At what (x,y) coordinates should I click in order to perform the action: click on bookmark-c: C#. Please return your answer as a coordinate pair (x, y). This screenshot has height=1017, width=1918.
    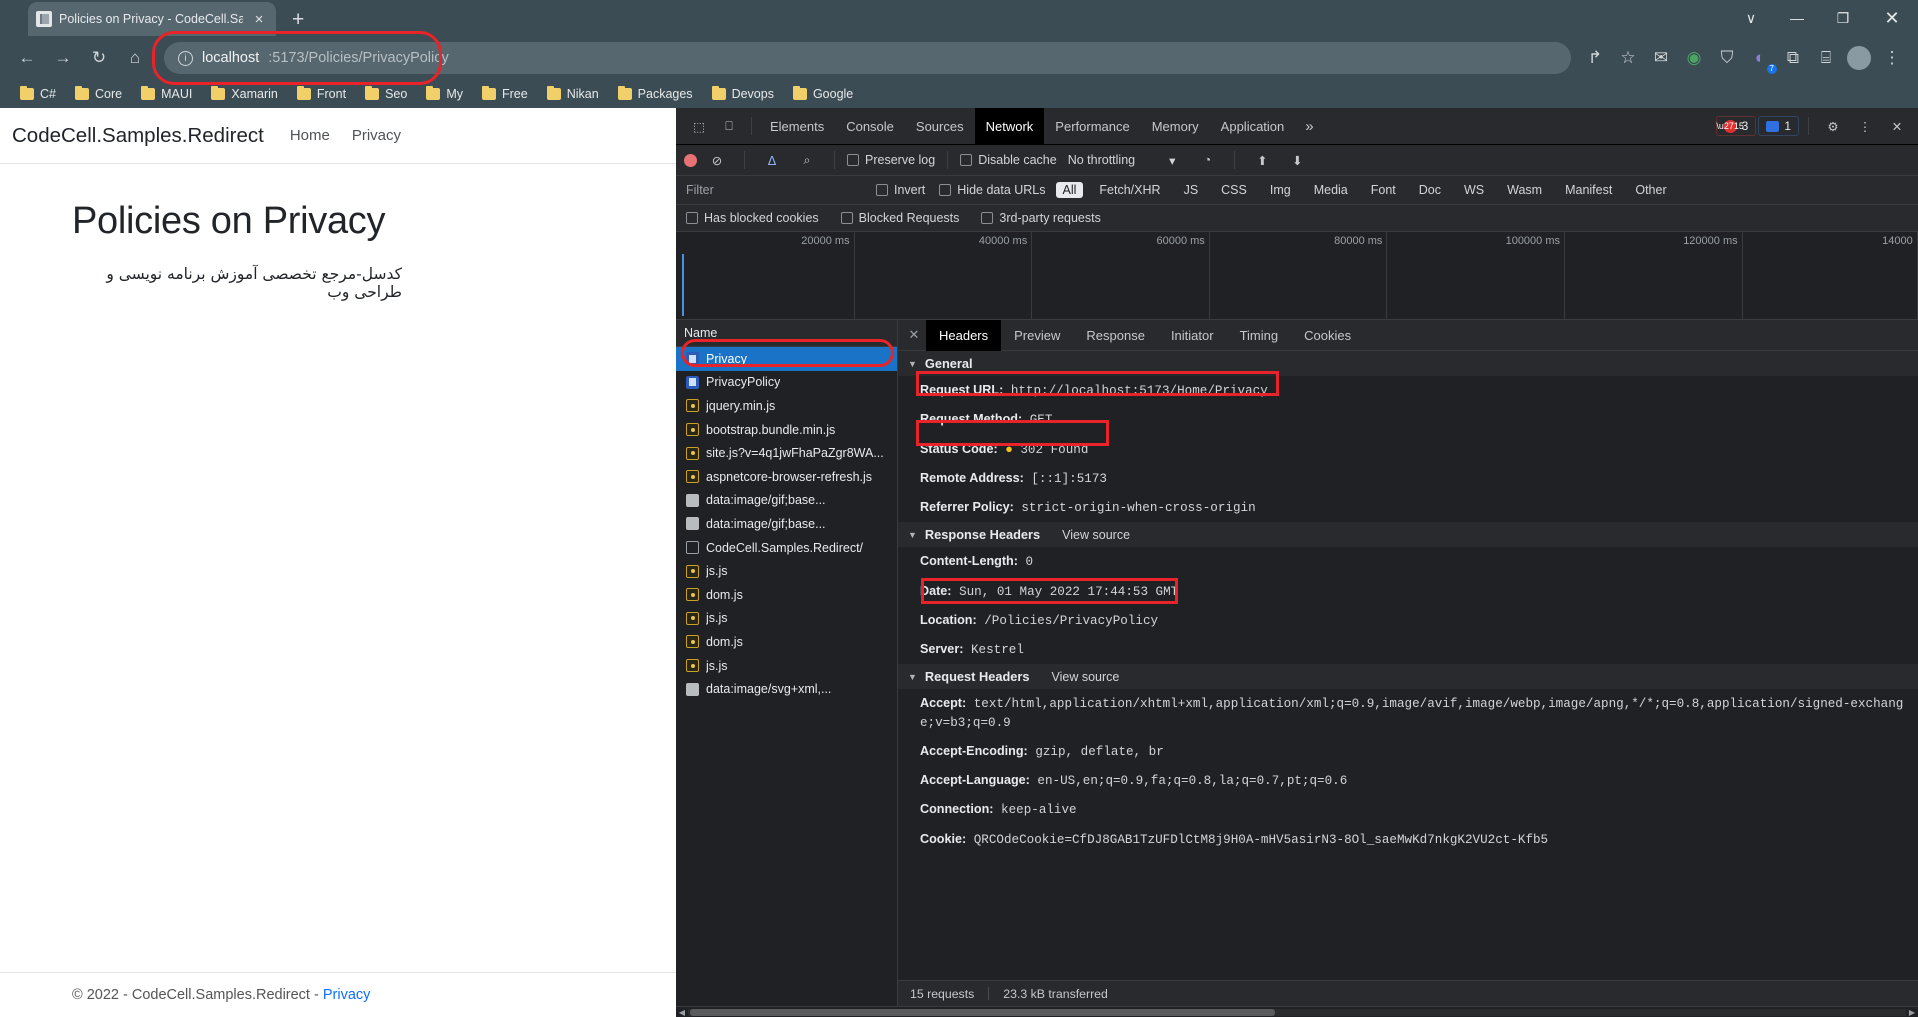
    Looking at the image, I should click on (38, 94).